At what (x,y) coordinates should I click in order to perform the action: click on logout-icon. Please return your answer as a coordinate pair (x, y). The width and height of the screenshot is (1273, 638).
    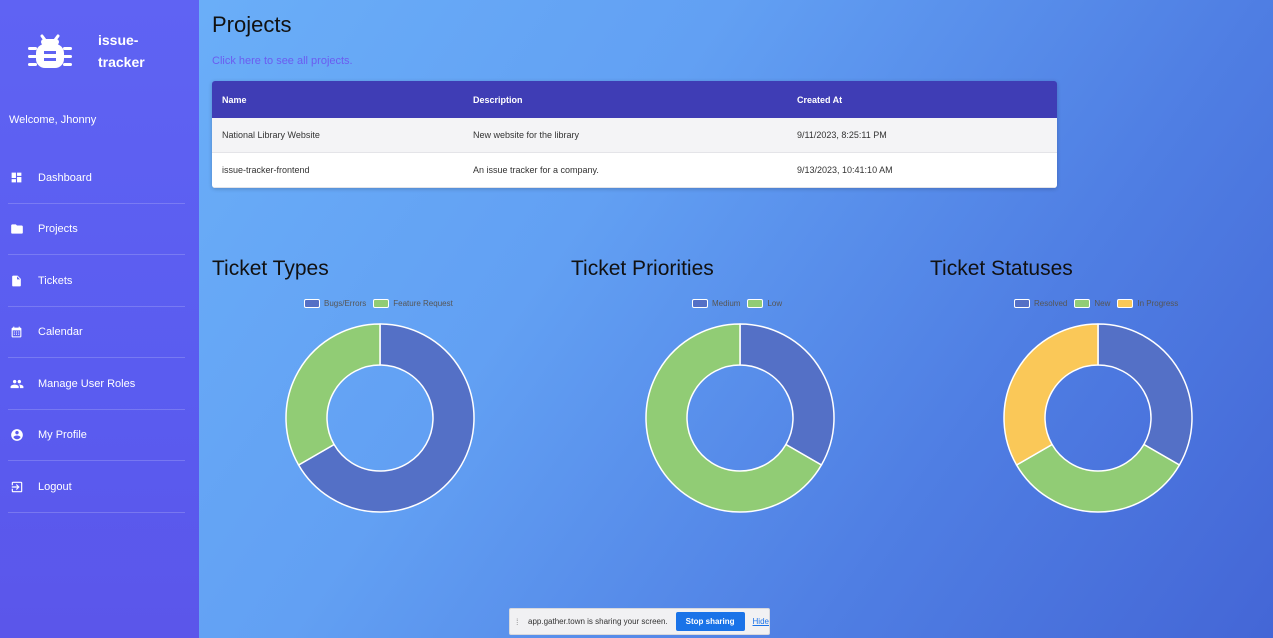
    Looking at the image, I should click on (17, 487).